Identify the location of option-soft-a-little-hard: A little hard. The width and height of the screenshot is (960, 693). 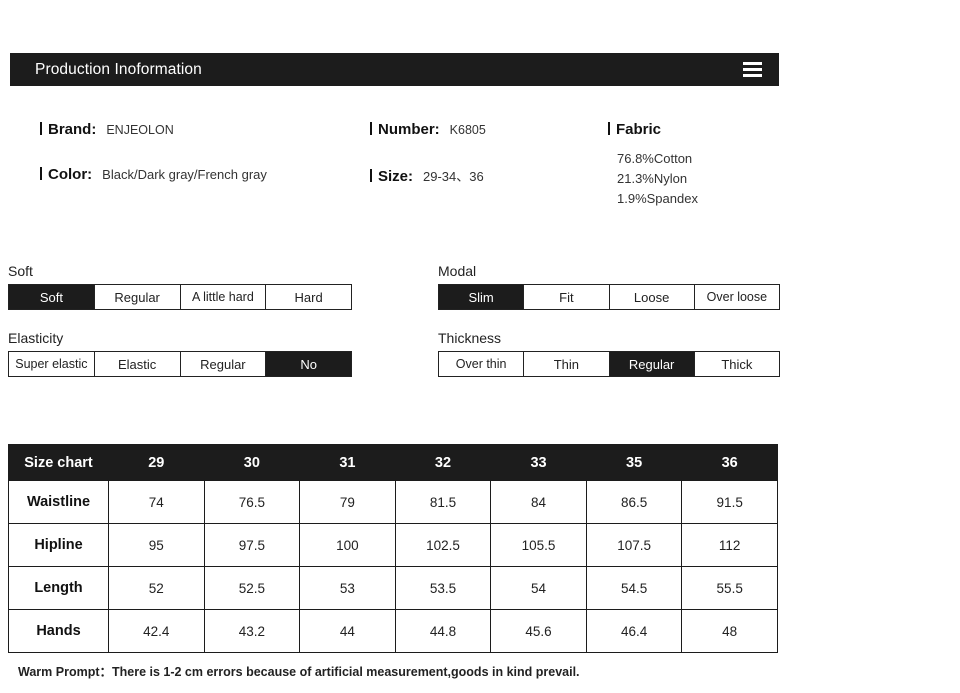
(223, 297).